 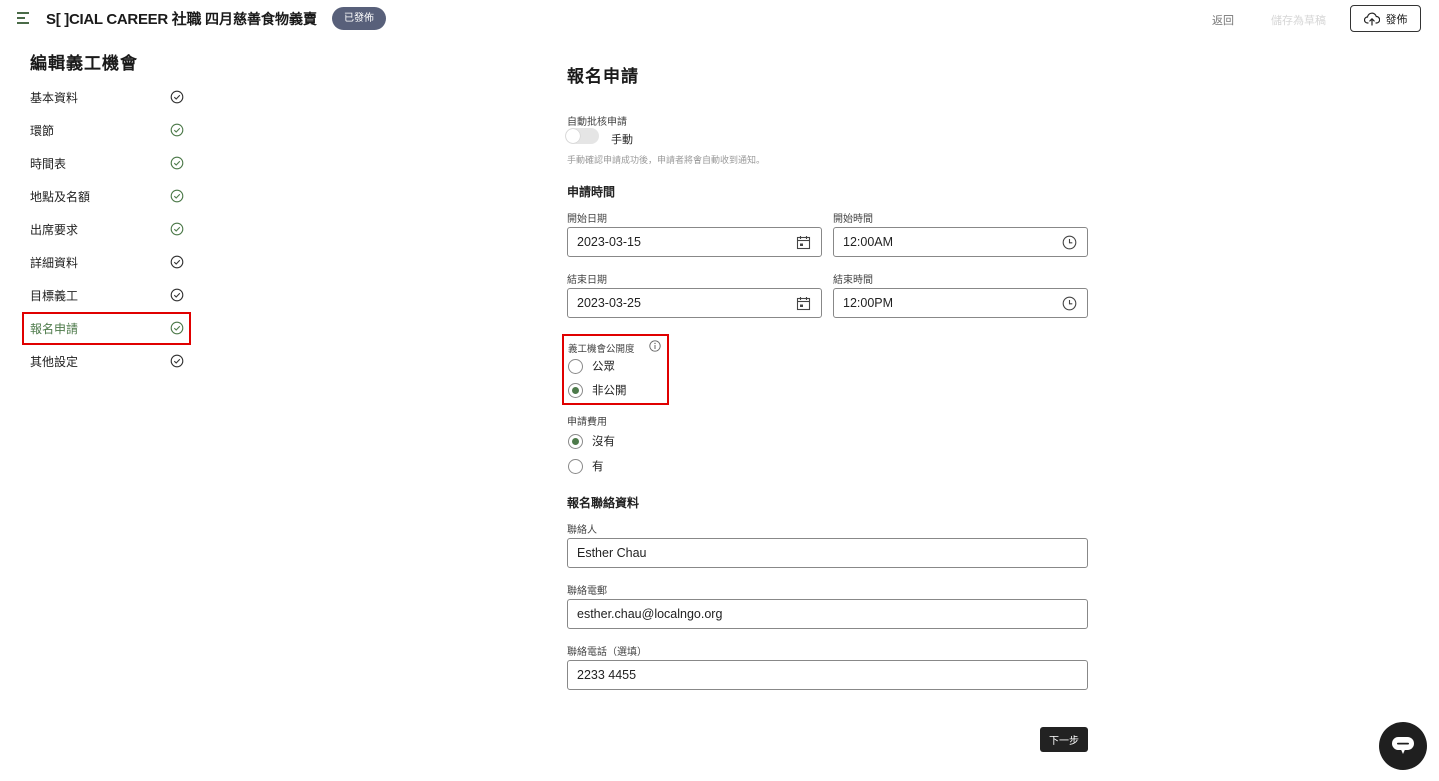 What do you see at coordinates (587, 280) in the screenshot?
I see `end-date-label: 結束日期` at bounding box center [587, 280].